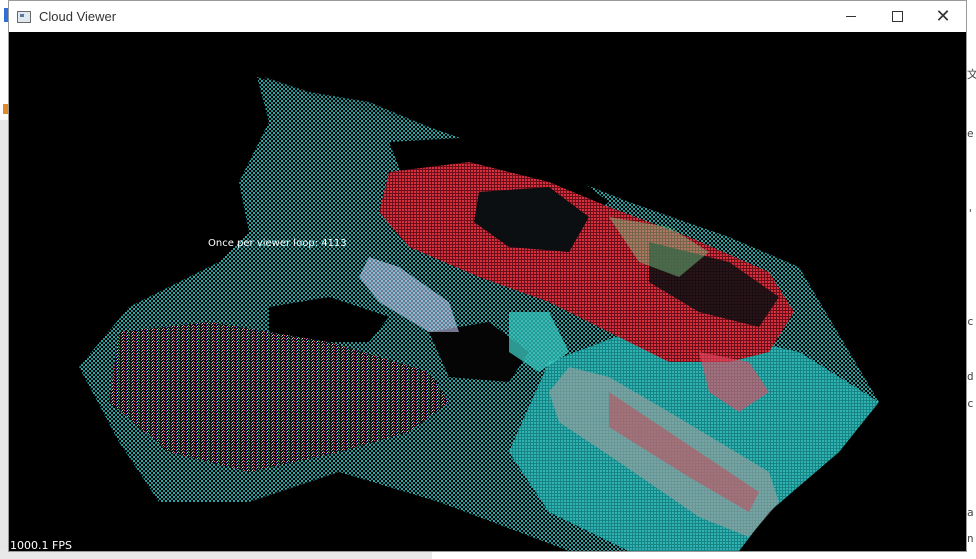  What do you see at coordinates (24, 16) in the screenshot?
I see `app-icon` at bounding box center [24, 16].